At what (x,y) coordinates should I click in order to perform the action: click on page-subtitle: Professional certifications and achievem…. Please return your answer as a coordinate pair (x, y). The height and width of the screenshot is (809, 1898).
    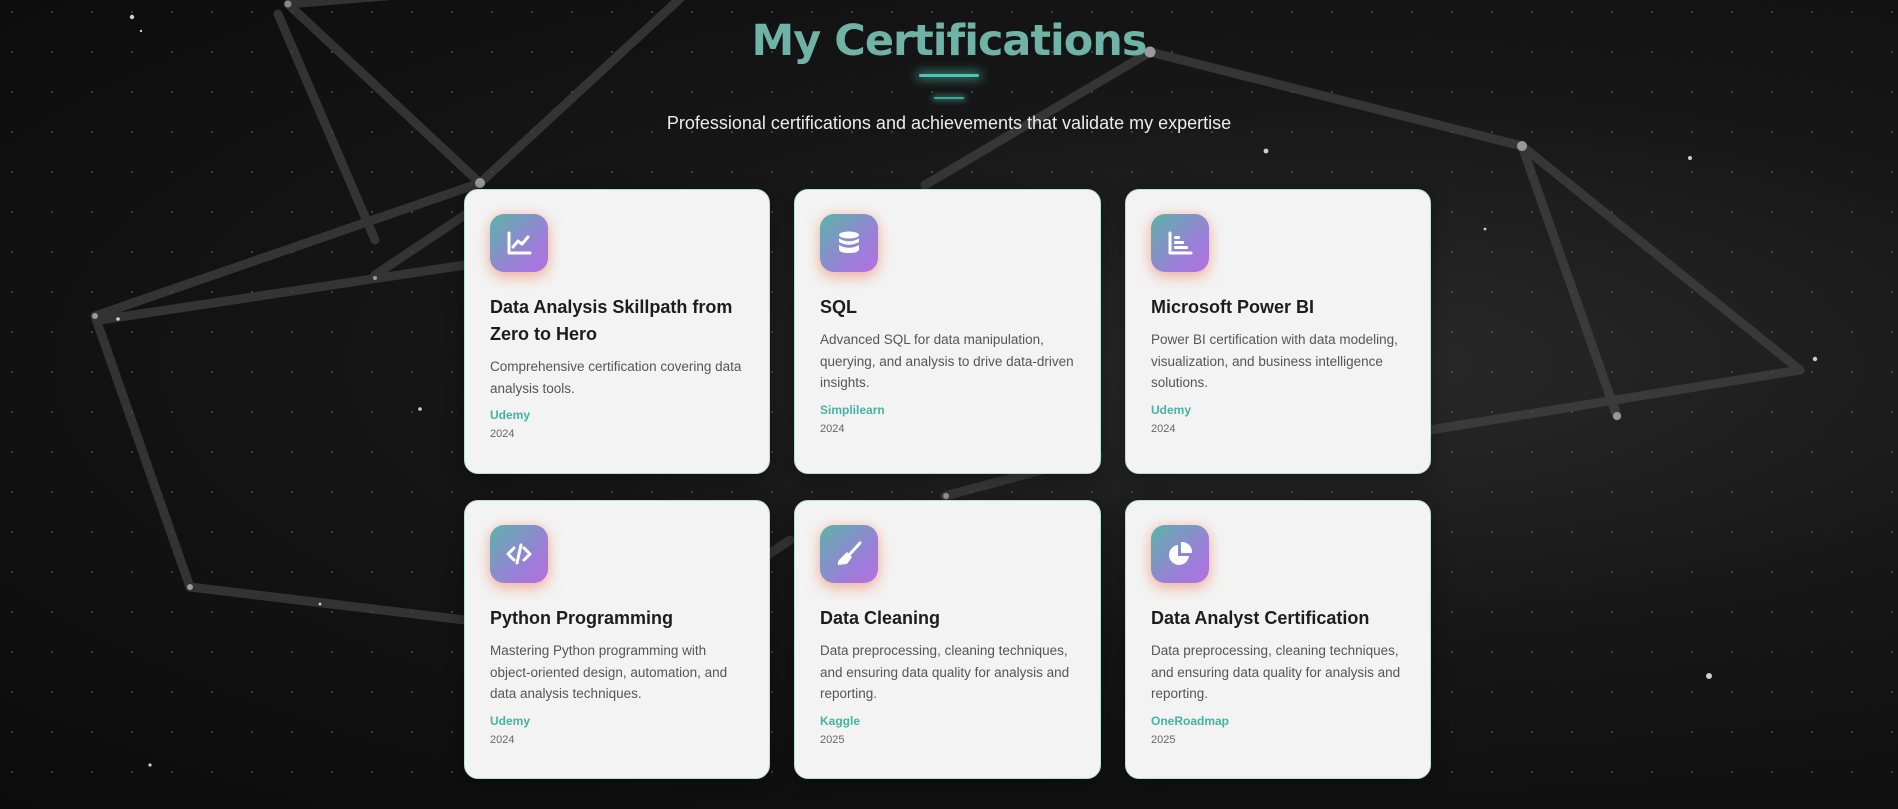
    Looking at the image, I should click on (949, 123).